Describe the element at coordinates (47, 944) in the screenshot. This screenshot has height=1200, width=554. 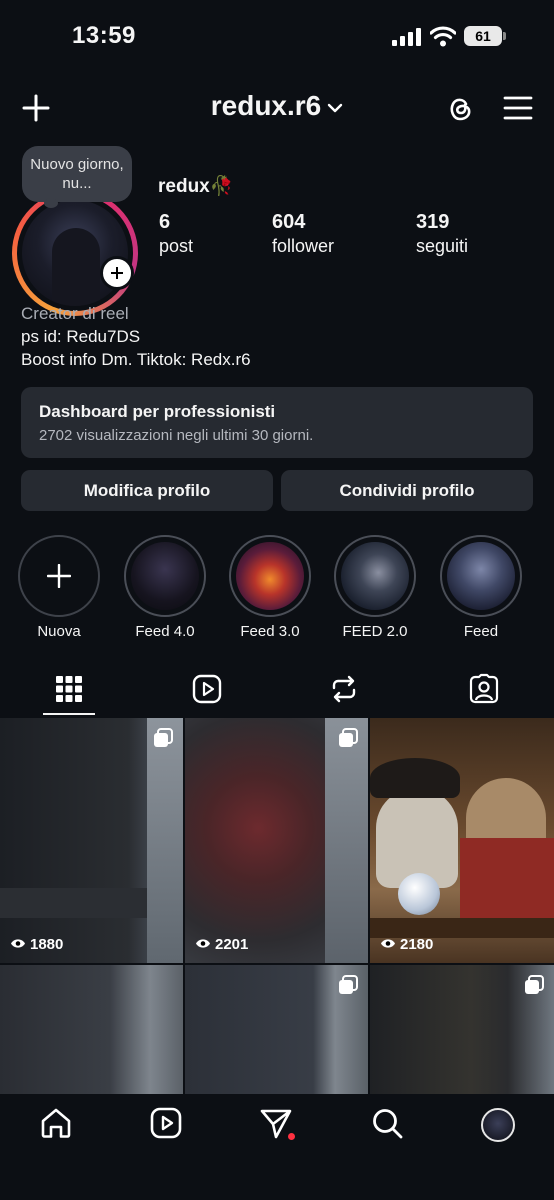
I see `view-count-value: 1880` at that location.